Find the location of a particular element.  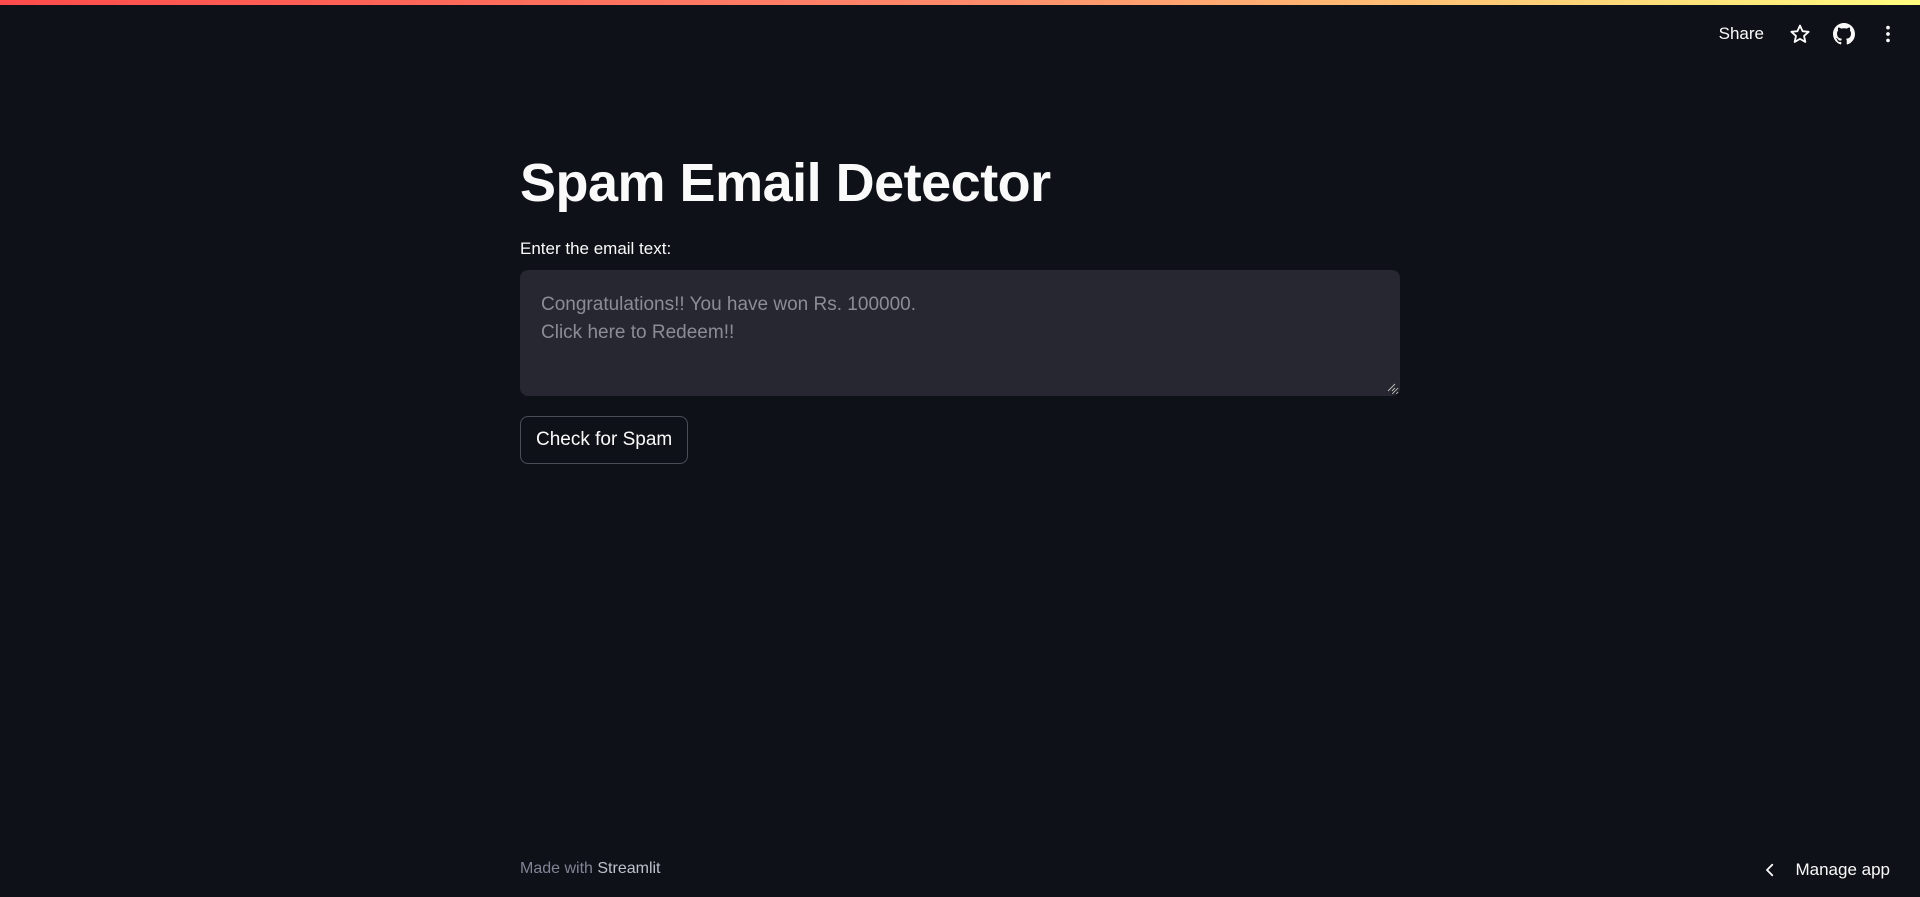

email-input-label: Enter the email text: is located at coordinates (596, 248).